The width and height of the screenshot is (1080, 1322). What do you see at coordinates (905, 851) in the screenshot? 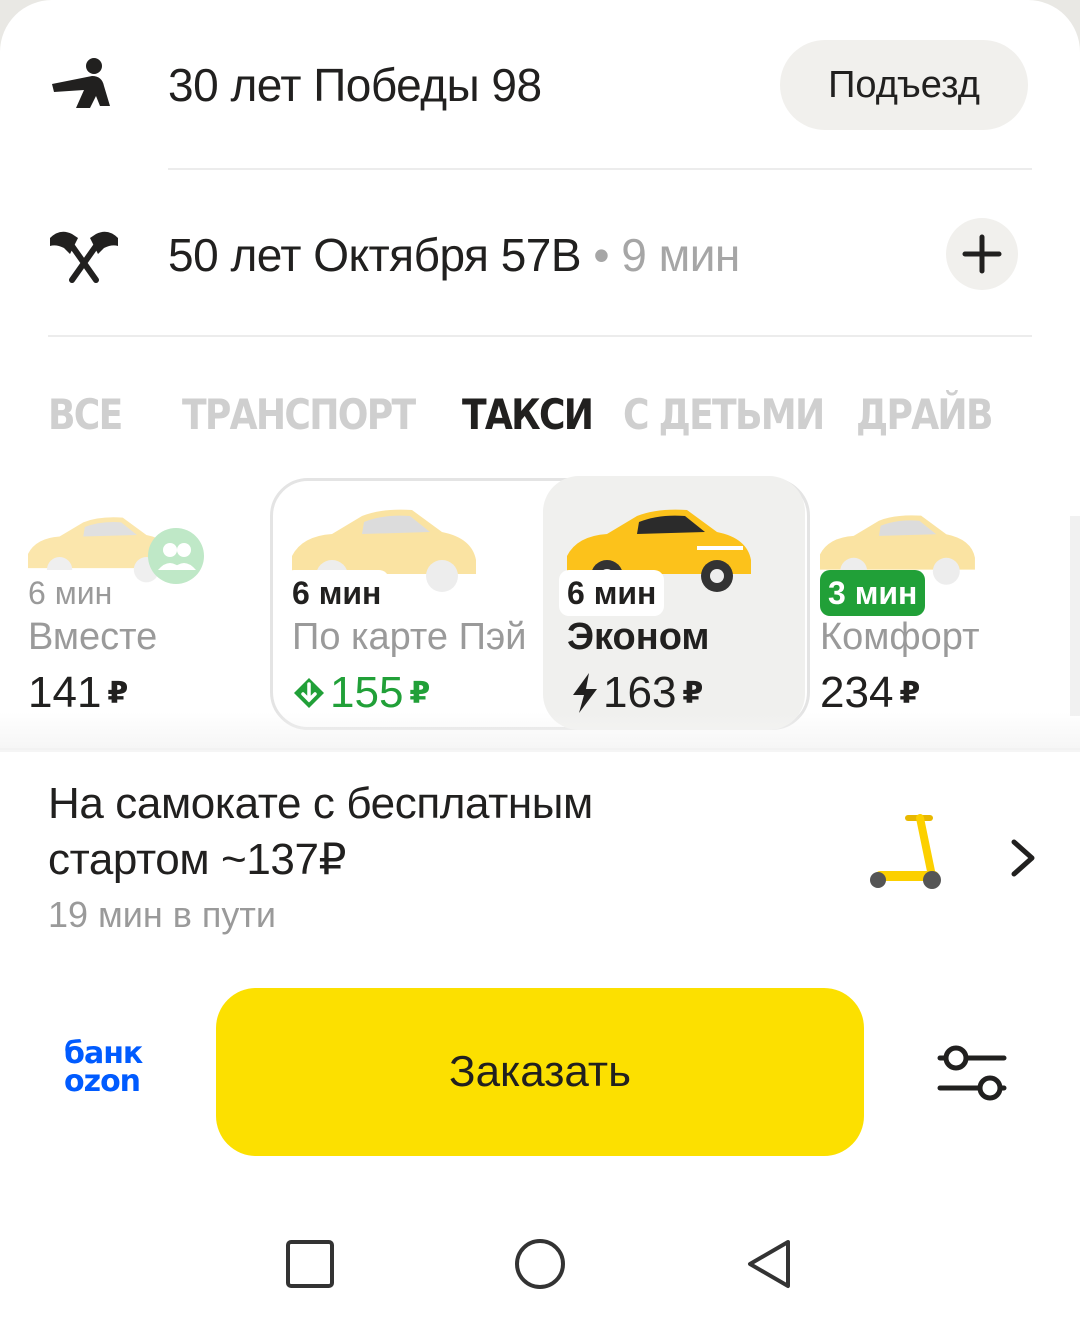
I see `scooter-icon` at bounding box center [905, 851].